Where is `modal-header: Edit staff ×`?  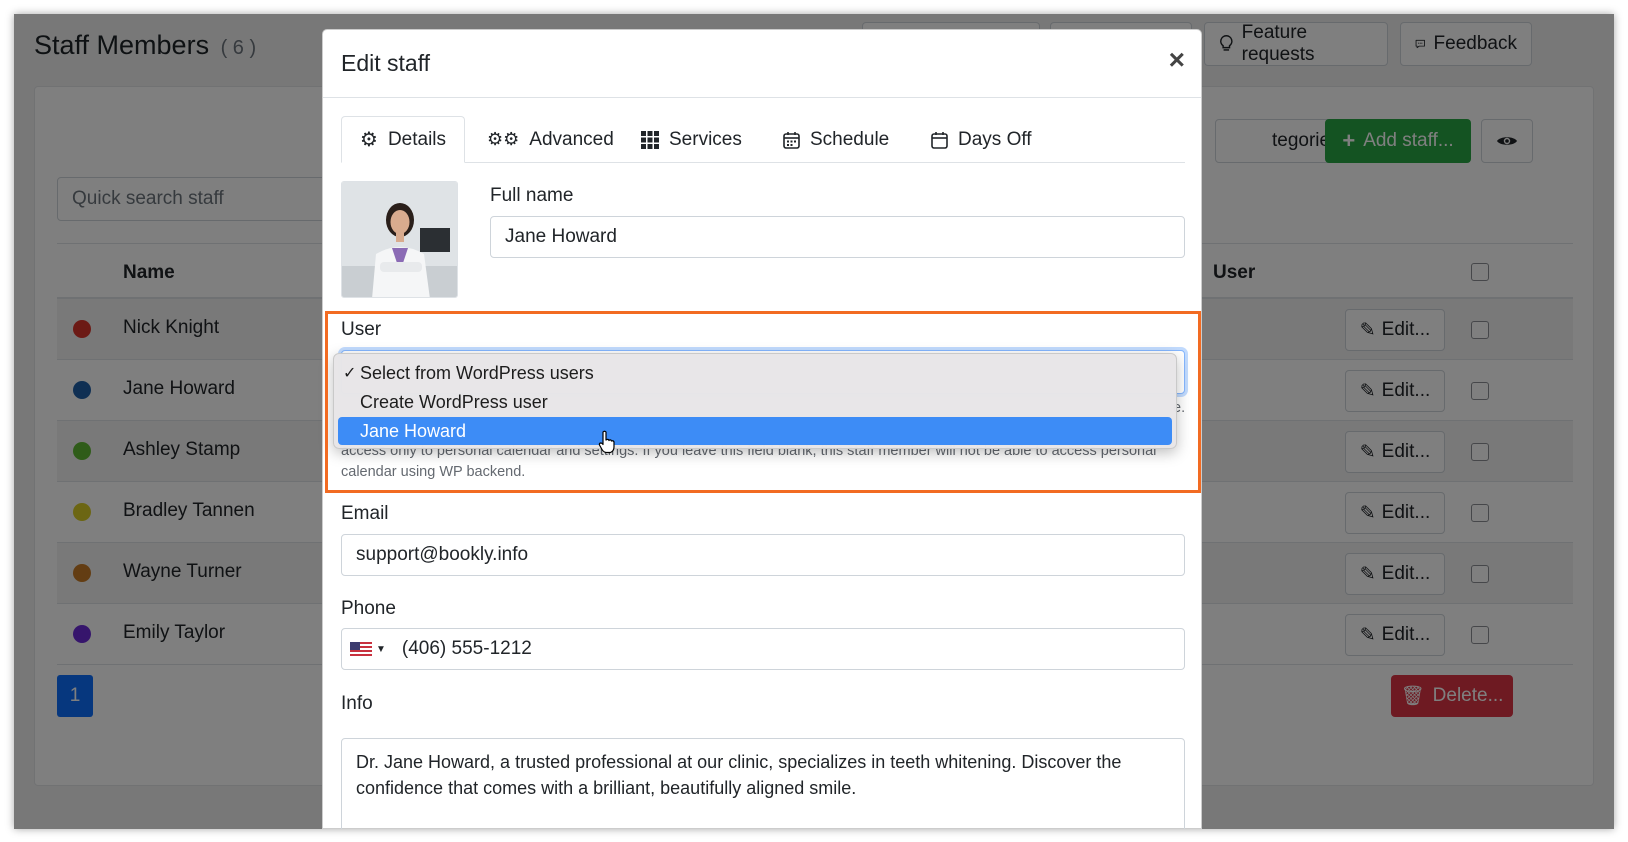
modal-header: Edit staff × is located at coordinates (762, 64).